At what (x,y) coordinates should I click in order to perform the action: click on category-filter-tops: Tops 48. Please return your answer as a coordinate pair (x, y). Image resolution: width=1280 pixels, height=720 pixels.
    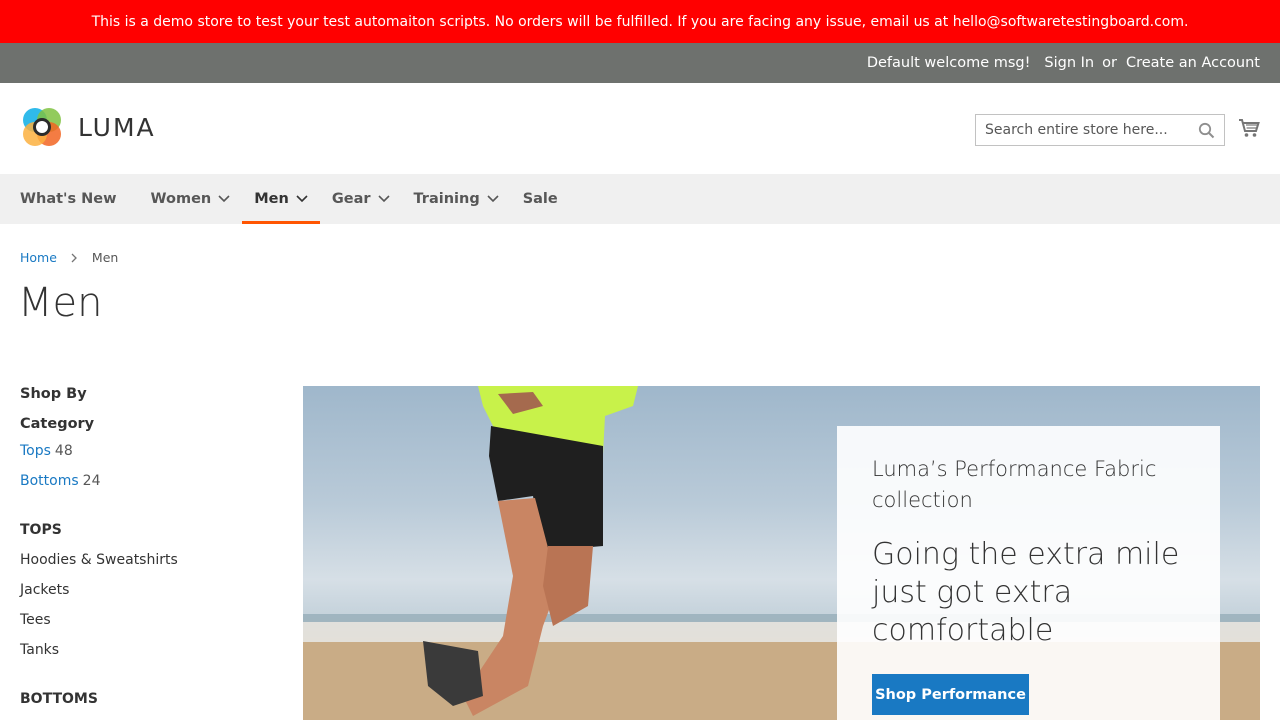
    Looking at the image, I should click on (150, 451).